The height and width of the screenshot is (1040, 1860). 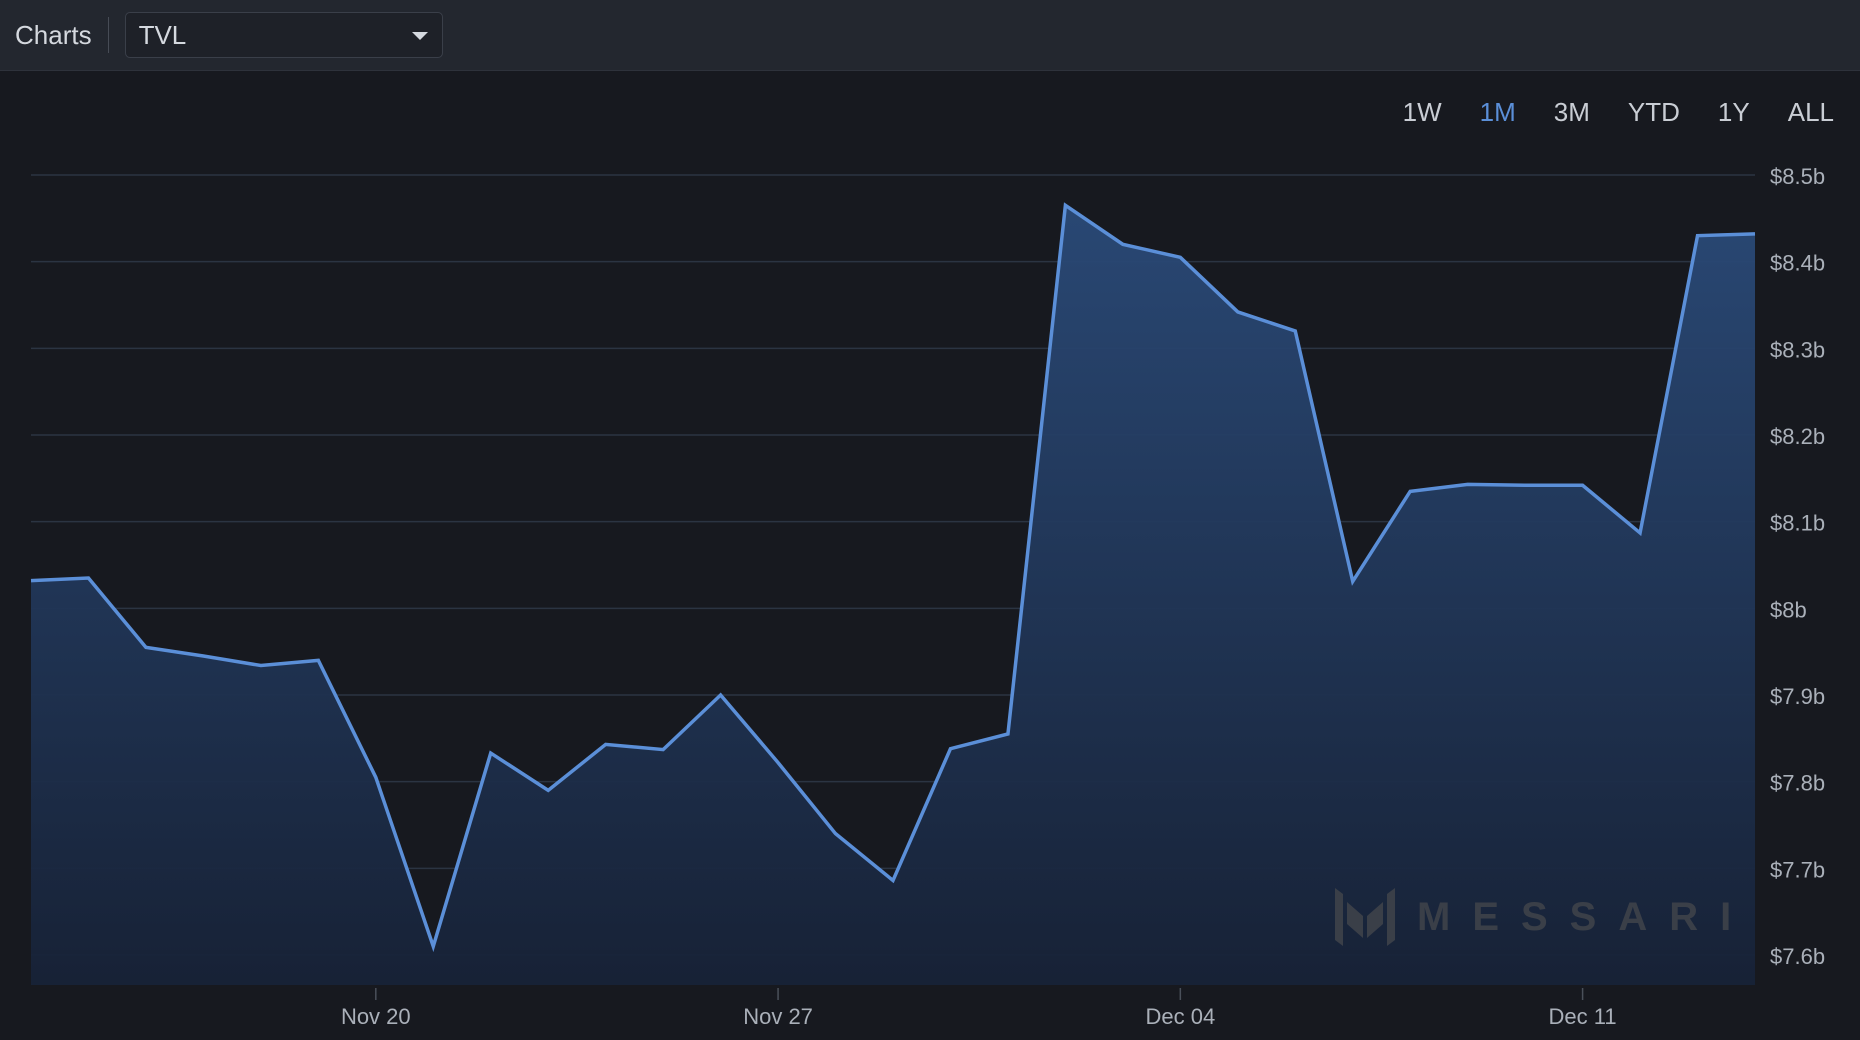 I want to click on range-1w-button: 1W, so click(x=1422, y=112).